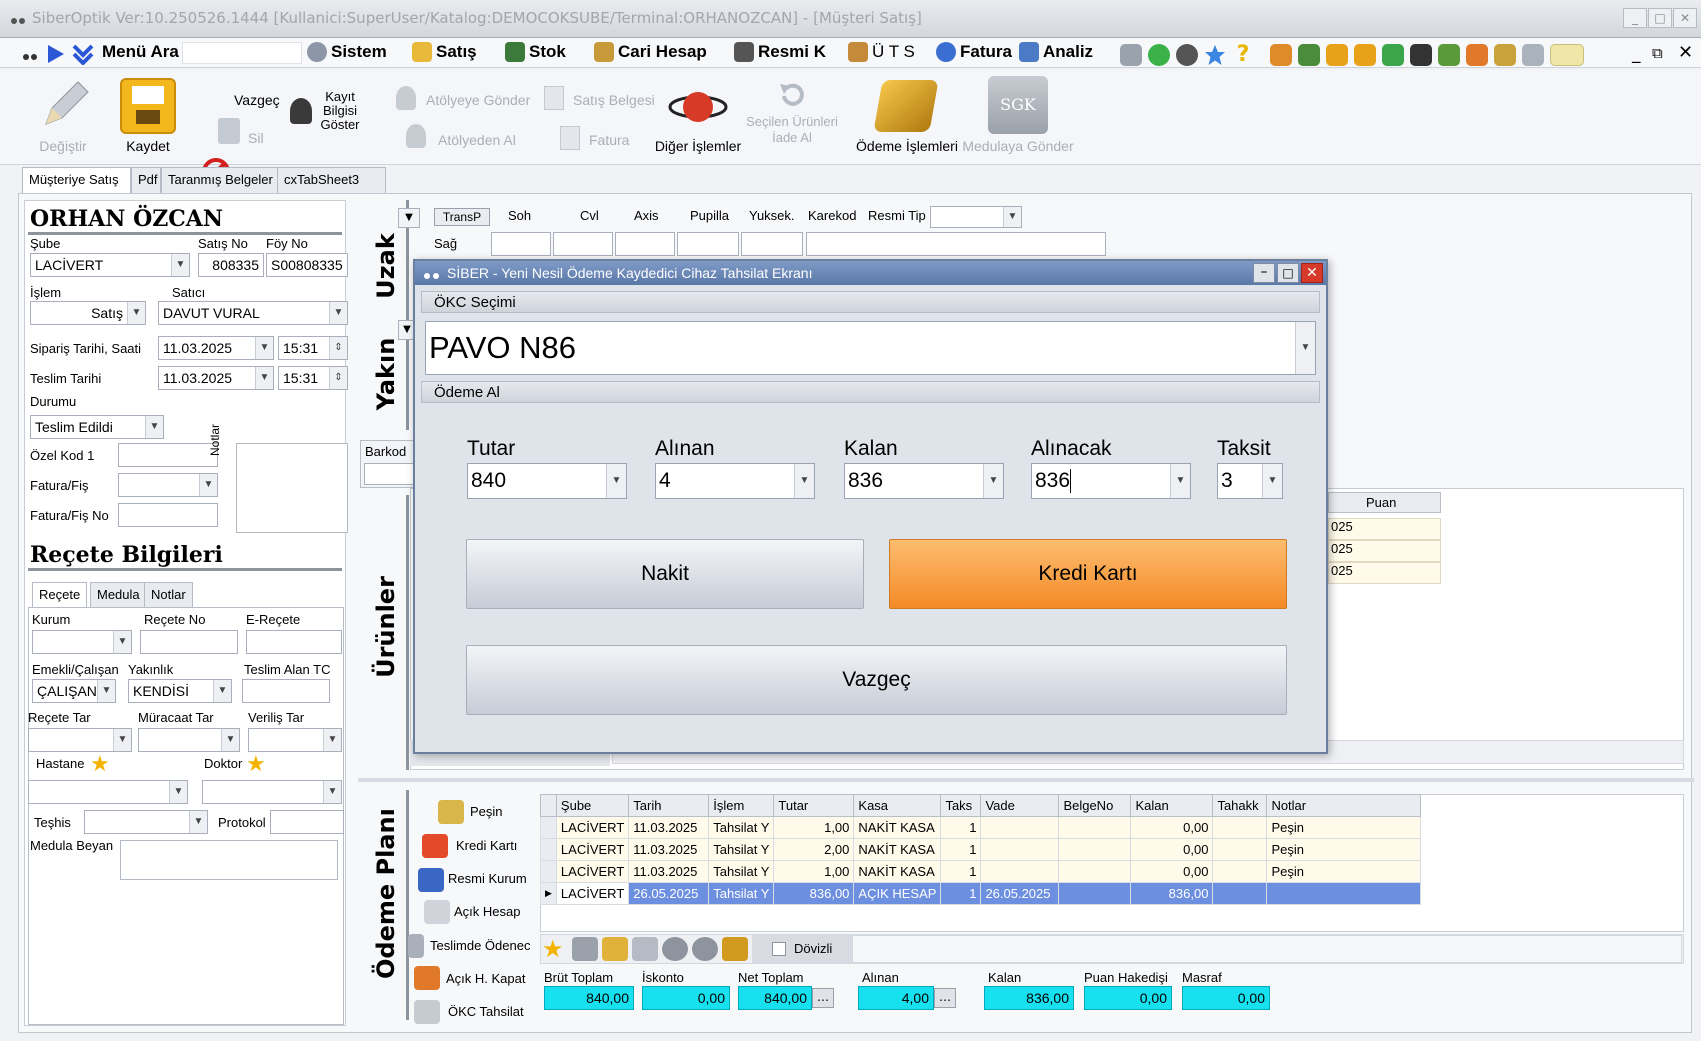  What do you see at coordinates (295, 740) in the screenshot?
I see `verilis-tar-field: ▼` at bounding box center [295, 740].